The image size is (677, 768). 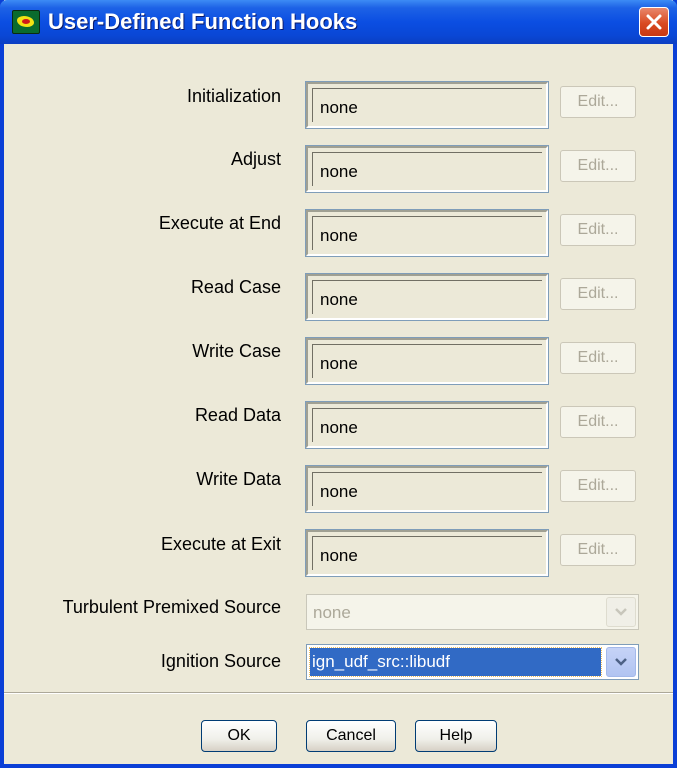 I want to click on close-button, so click(x=654, y=22).